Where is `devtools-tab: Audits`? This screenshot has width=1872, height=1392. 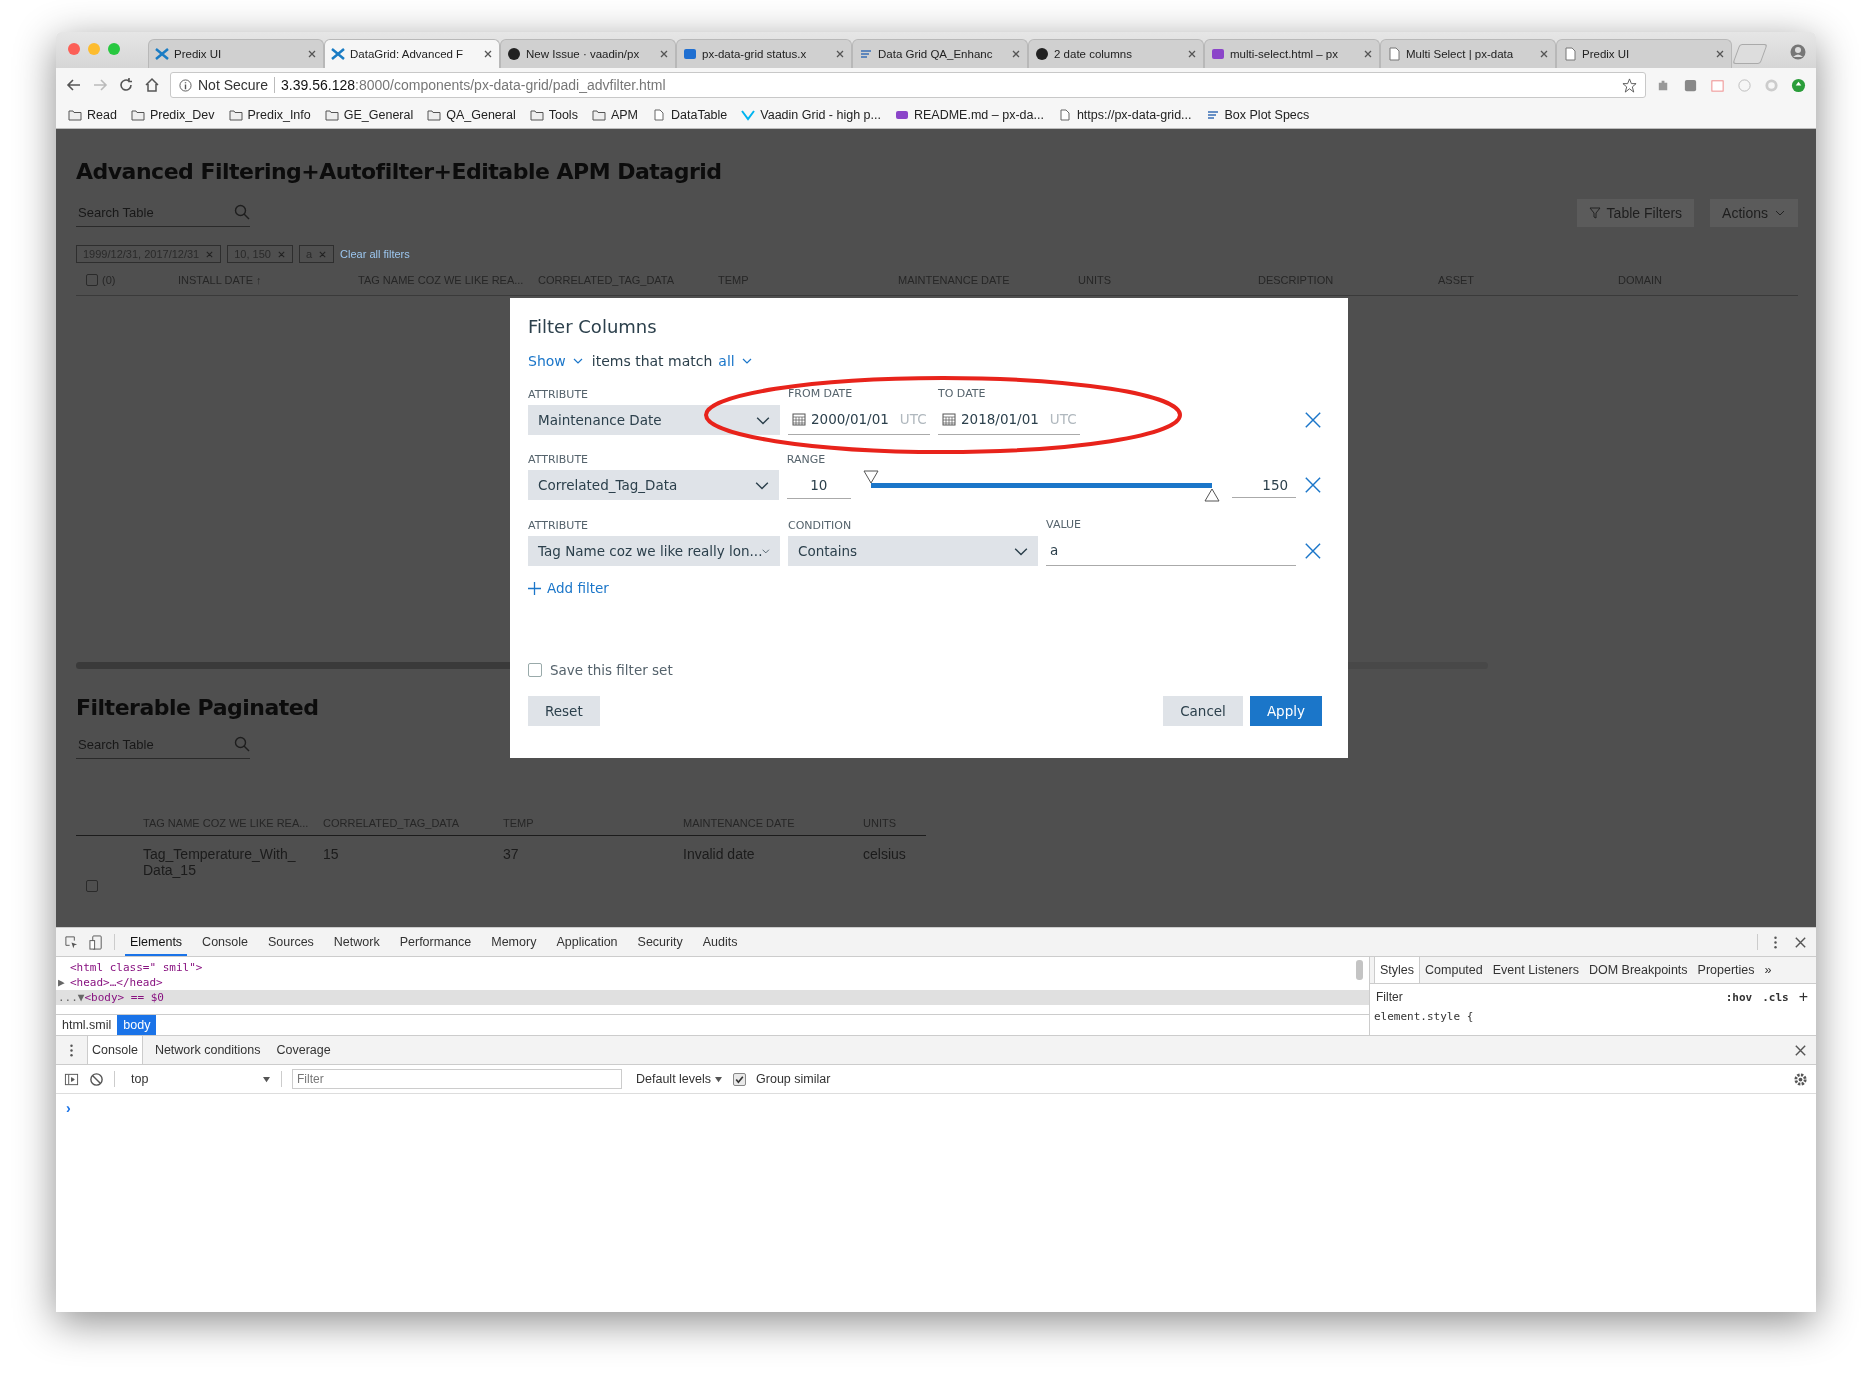
devtools-tab: Audits is located at coordinates (720, 942).